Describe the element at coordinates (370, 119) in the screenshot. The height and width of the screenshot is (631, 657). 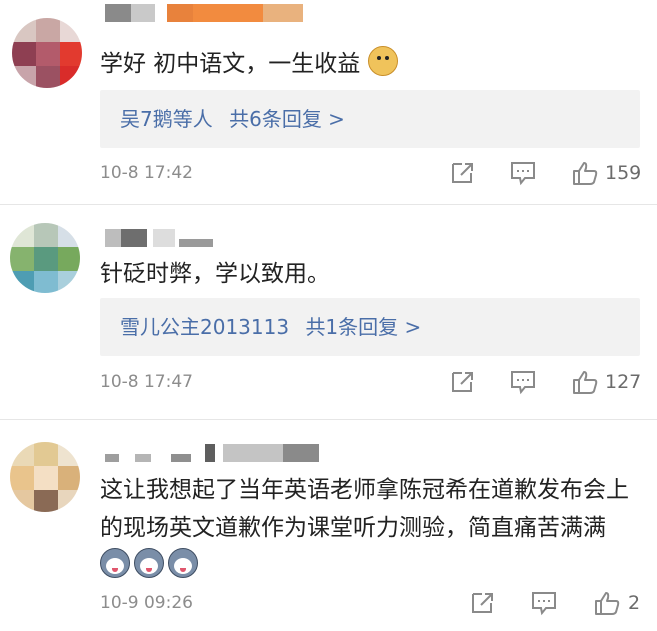
I see `replies-box: 吴7鹅等人 共6条回复 >` at that location.